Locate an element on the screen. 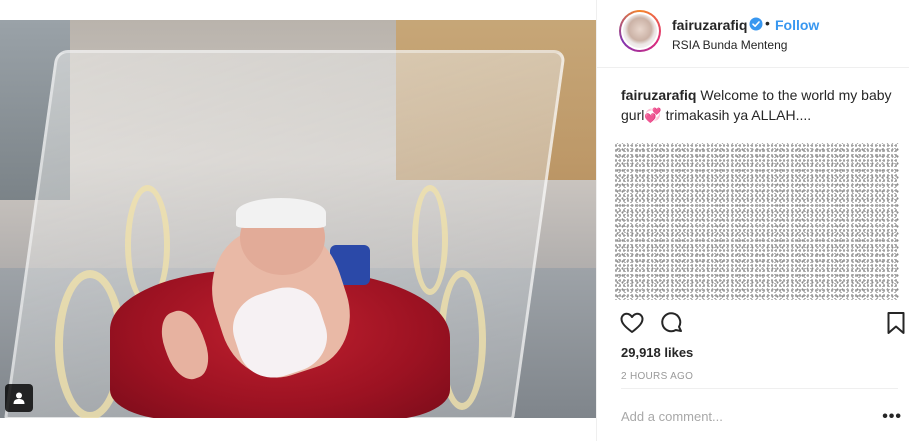 The width and height of the screenshot is (909, 441). verified-badge-icon is located at coordinates (756, 24).